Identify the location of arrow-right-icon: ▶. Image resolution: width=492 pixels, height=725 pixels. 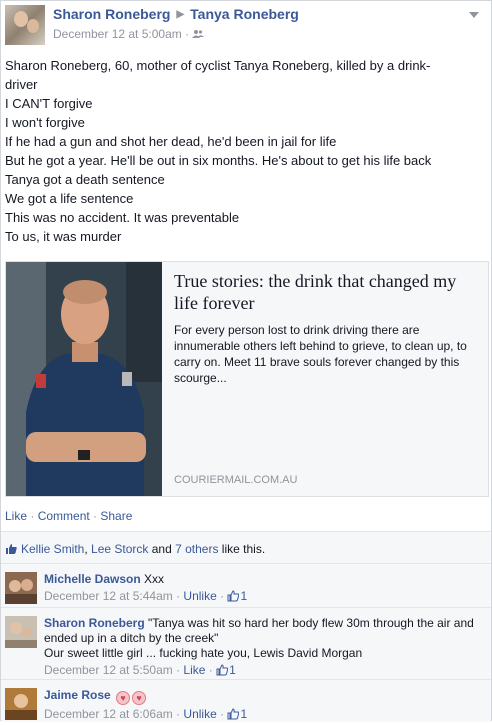
(180, 14).